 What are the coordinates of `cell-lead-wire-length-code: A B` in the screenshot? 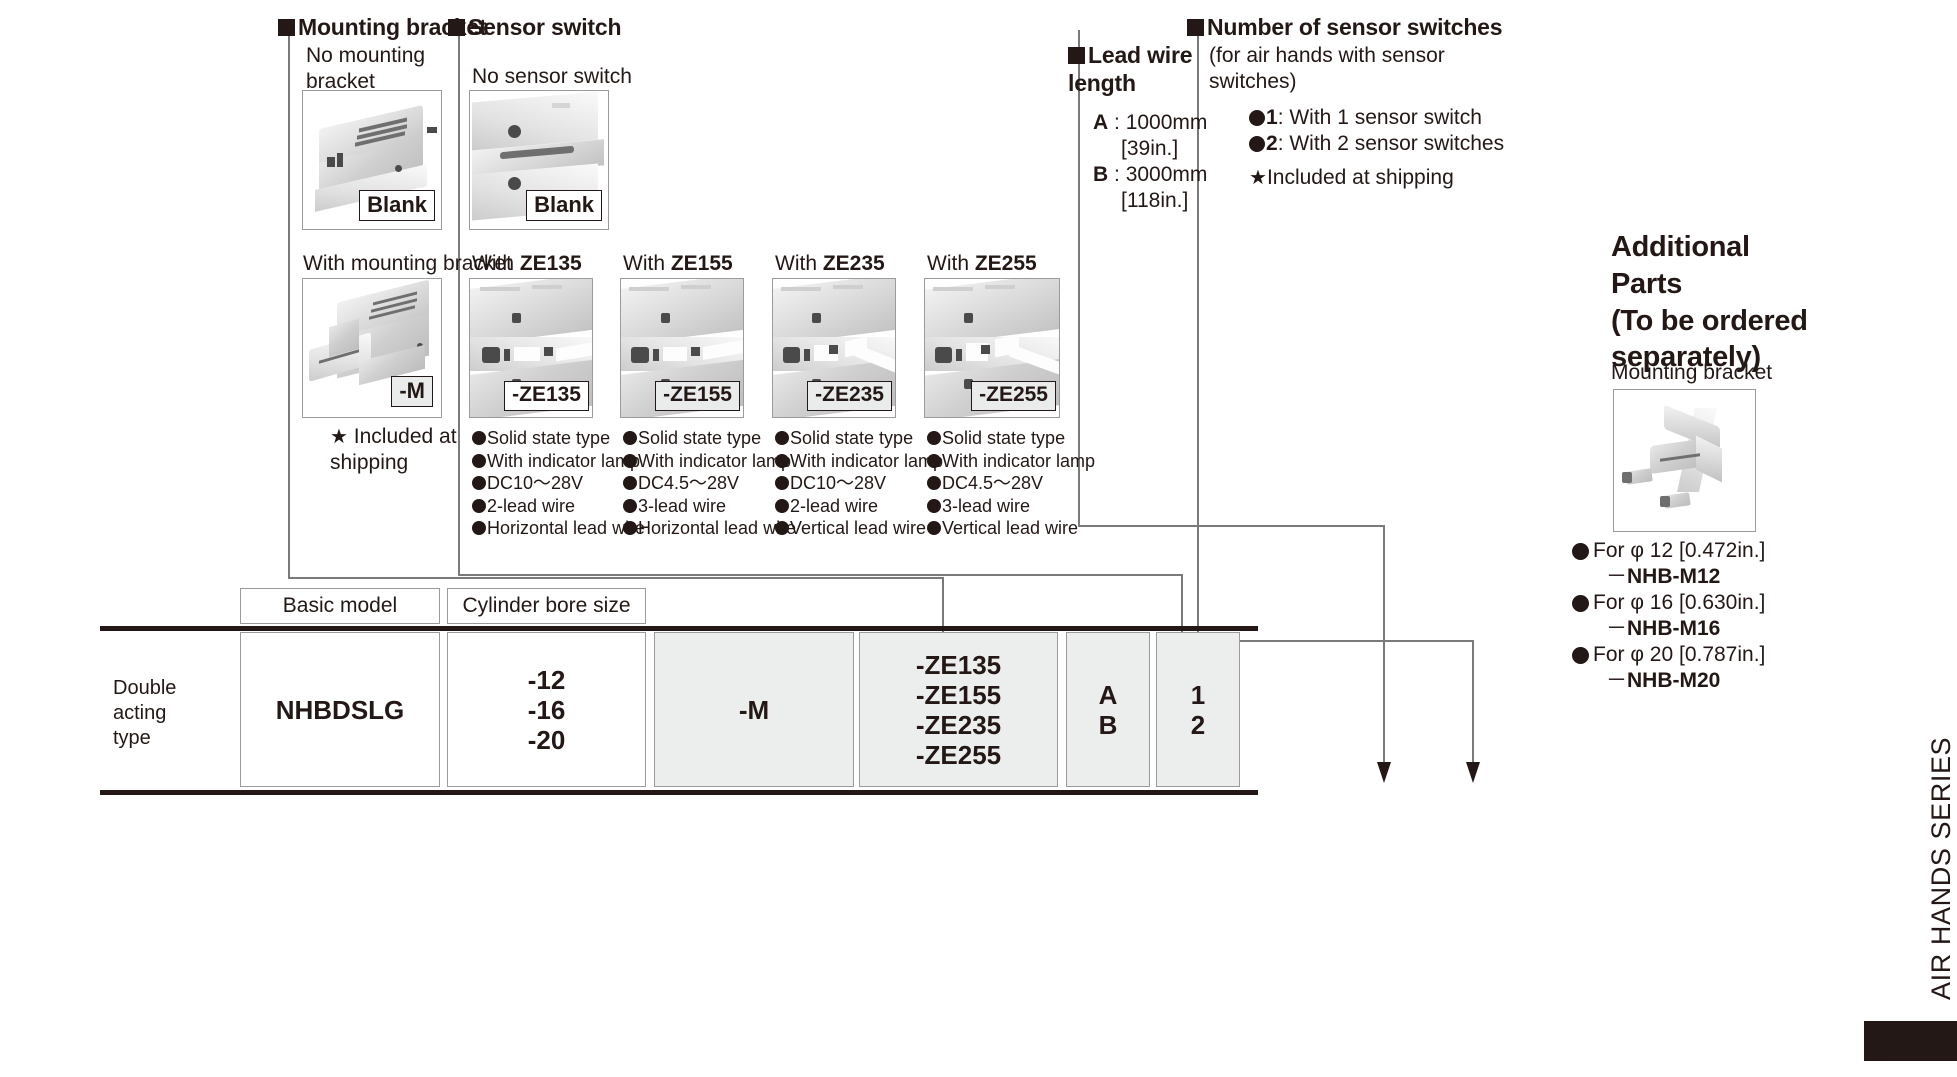 It's located at (1108, 709).